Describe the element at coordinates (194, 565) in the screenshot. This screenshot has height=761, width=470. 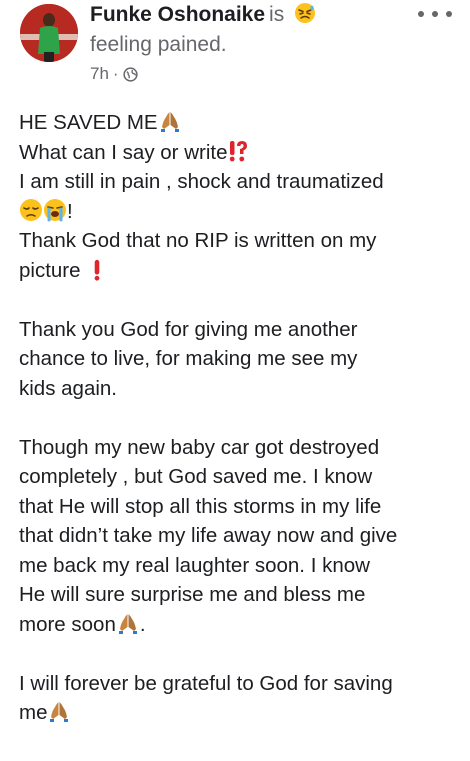
I see `text-line: me back my real laughter soon. I know` at that location.